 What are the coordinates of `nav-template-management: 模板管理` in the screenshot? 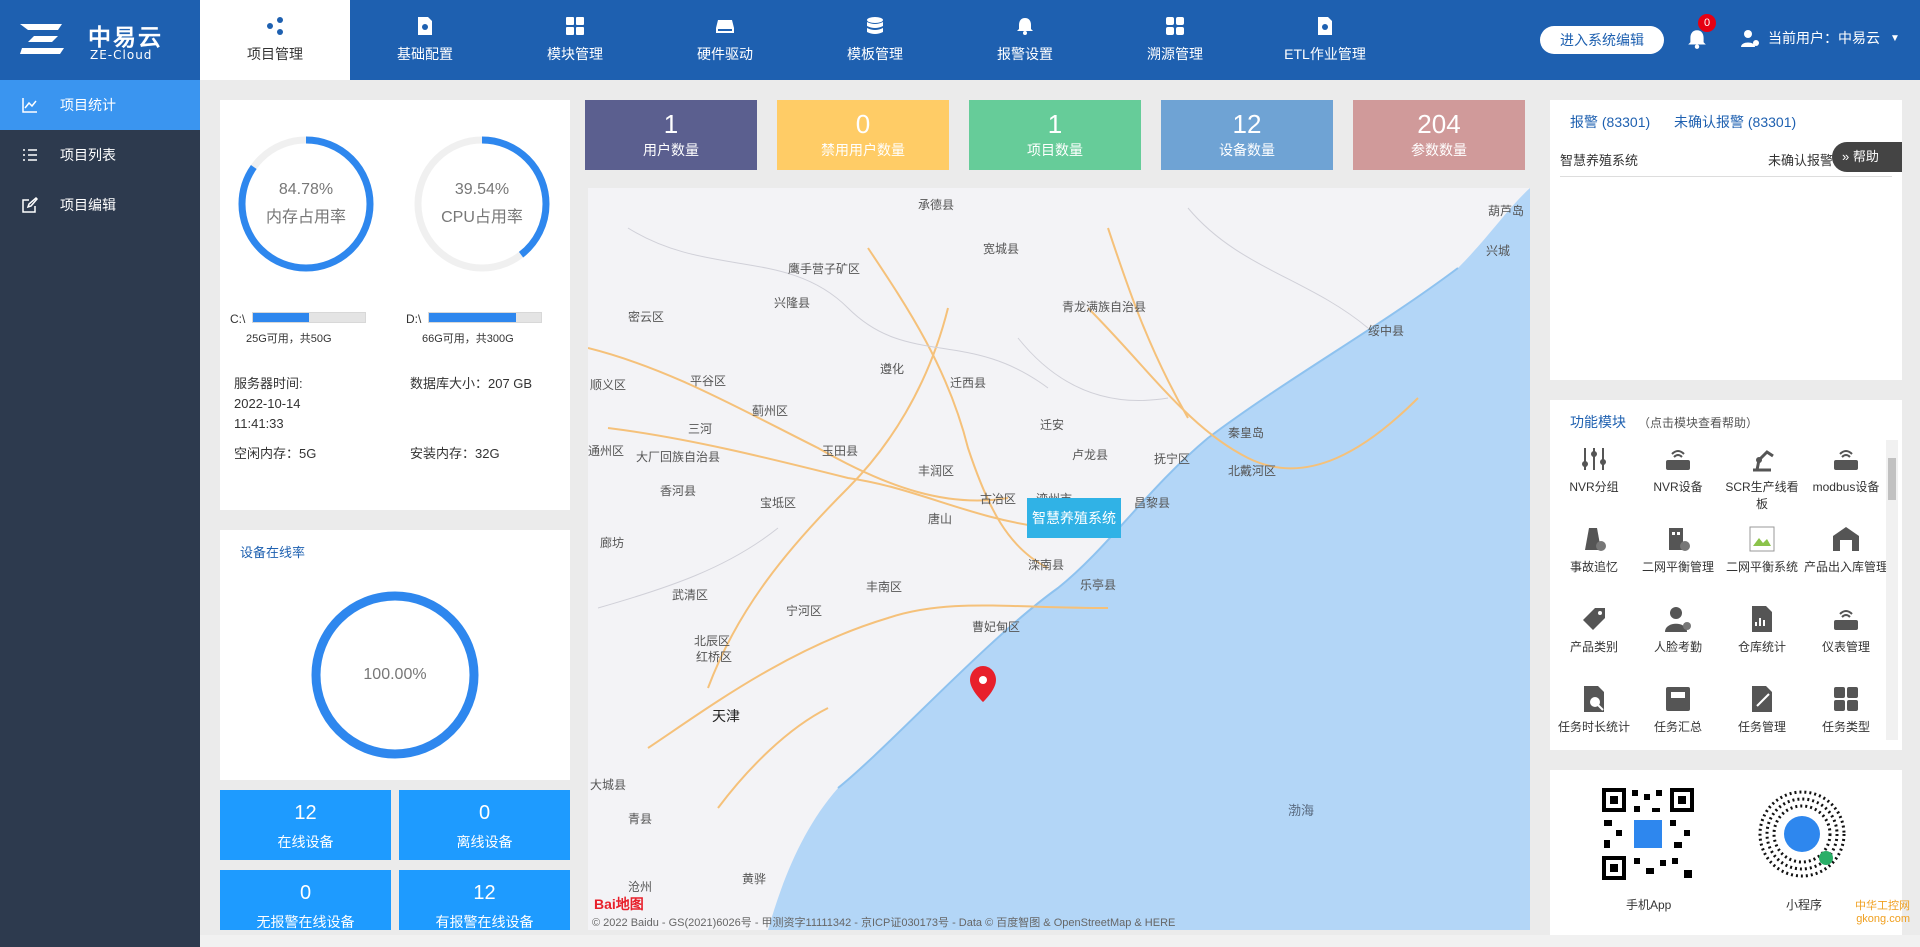 It's located at (875, 40).